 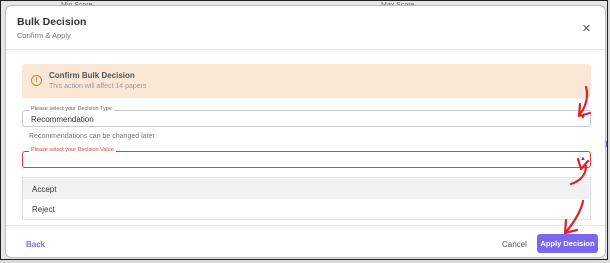 I want to click on decision-type-value: Recommendation, so click(x=62, y=119).